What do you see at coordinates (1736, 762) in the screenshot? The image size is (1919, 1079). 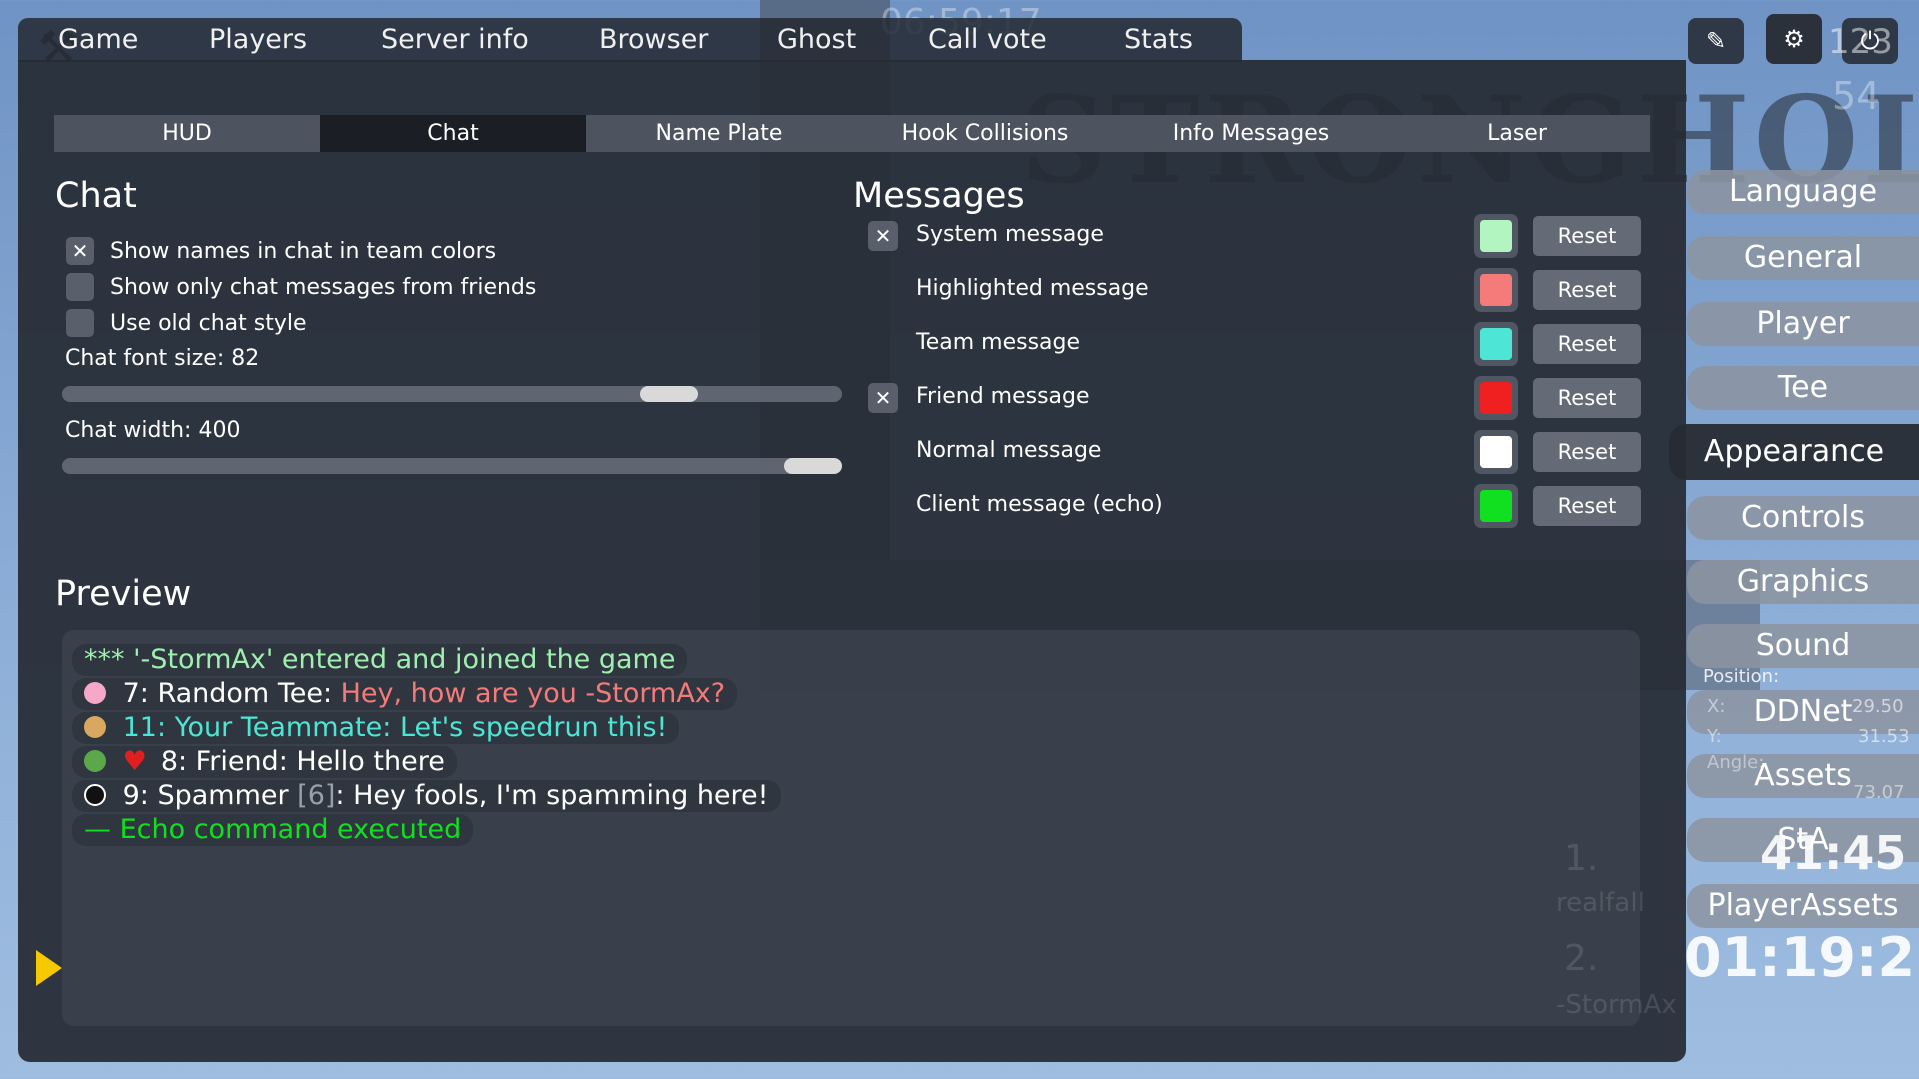 I see `angle-label: Angle:` at bounding box center [1736, 762].